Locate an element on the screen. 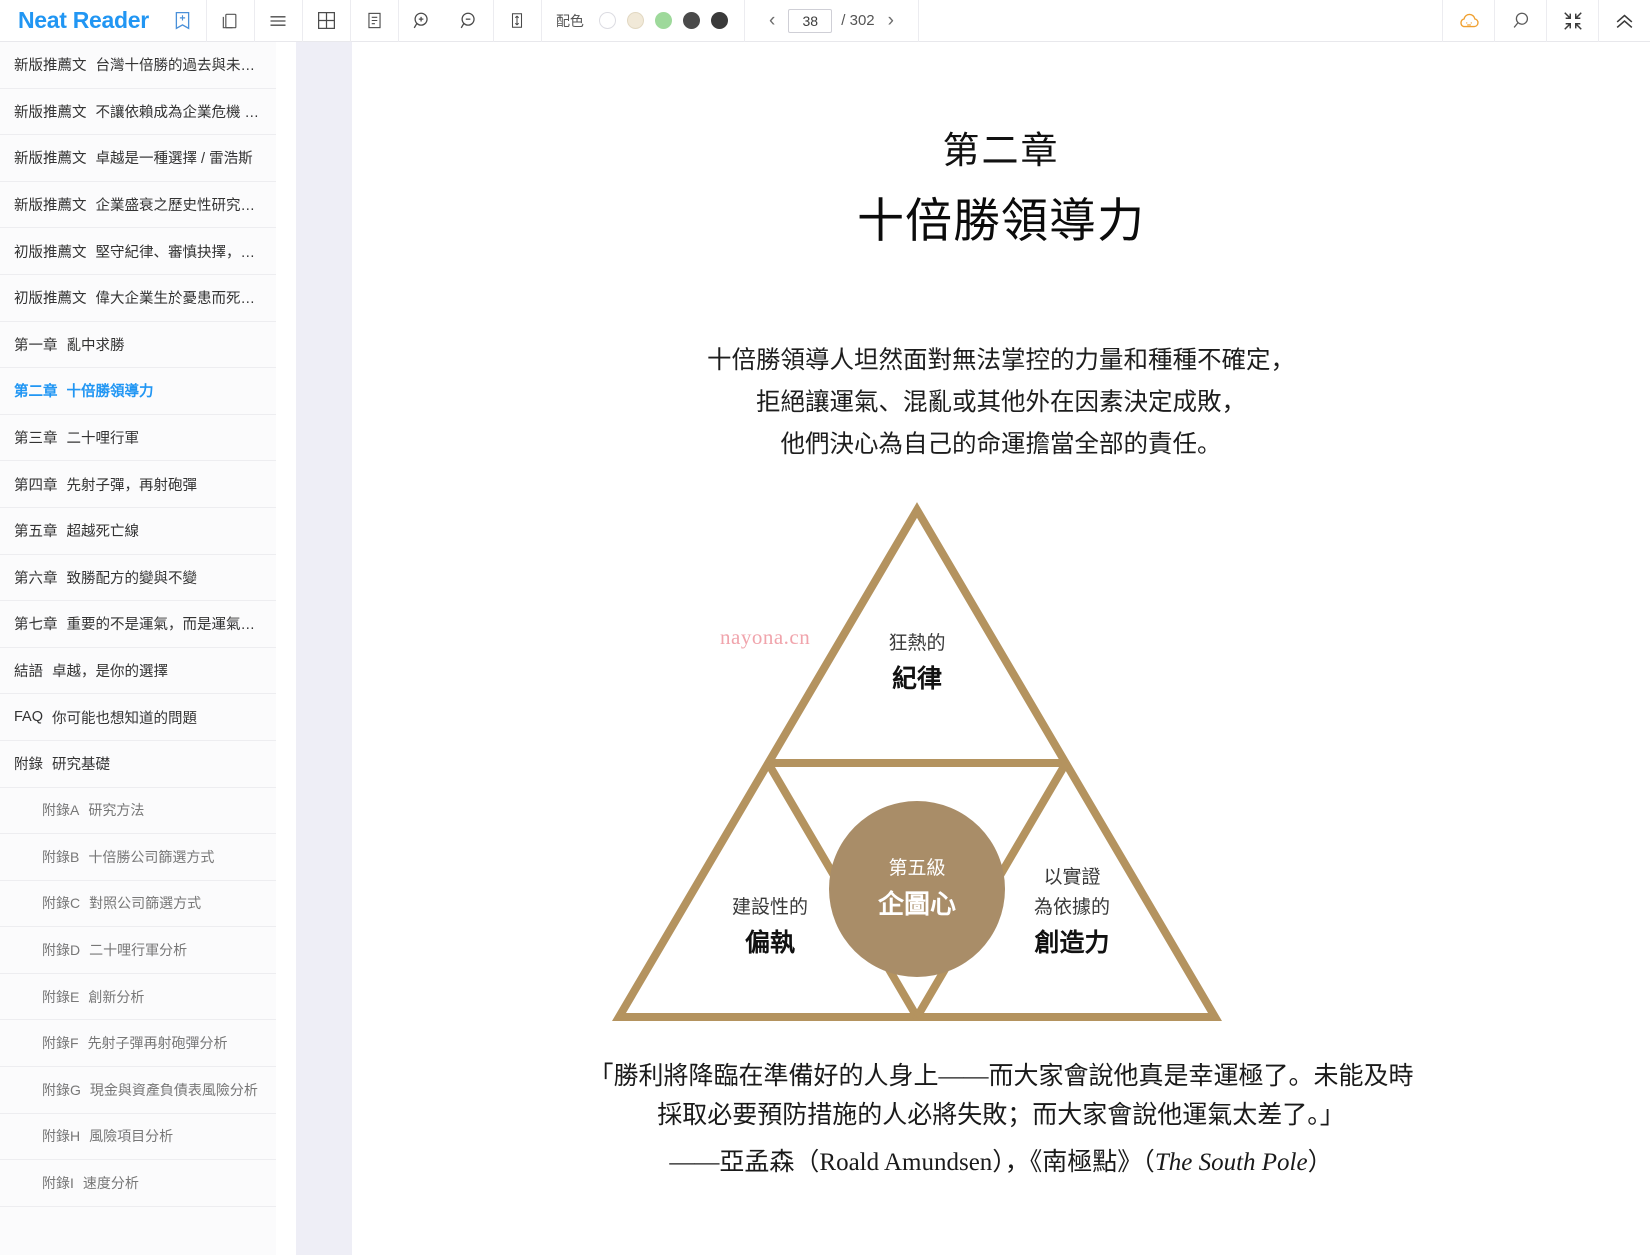 Image resolution: width=1650 pixels, height=1255 pixels. sidebar-item-7: 第一章 亂中求勝 is located at coordinates (138, 345).